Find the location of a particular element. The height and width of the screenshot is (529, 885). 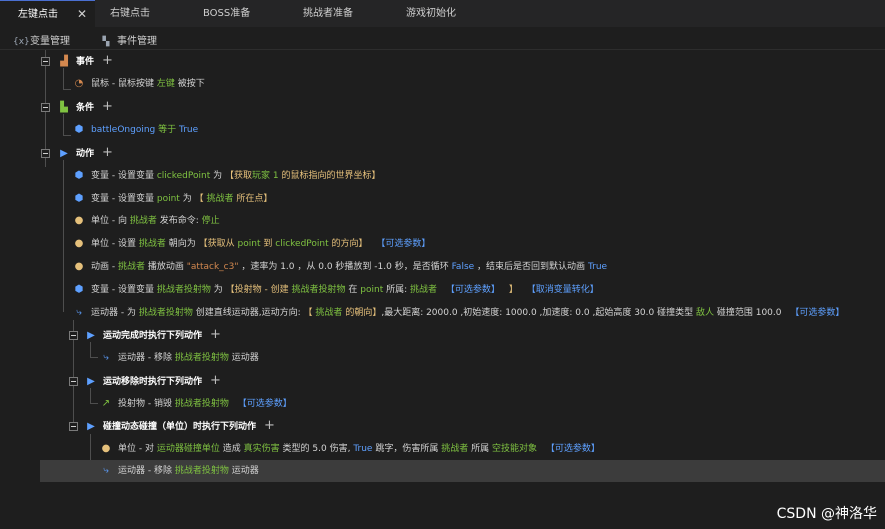

param: 空技能对象 is located at coordinates (514, 449).